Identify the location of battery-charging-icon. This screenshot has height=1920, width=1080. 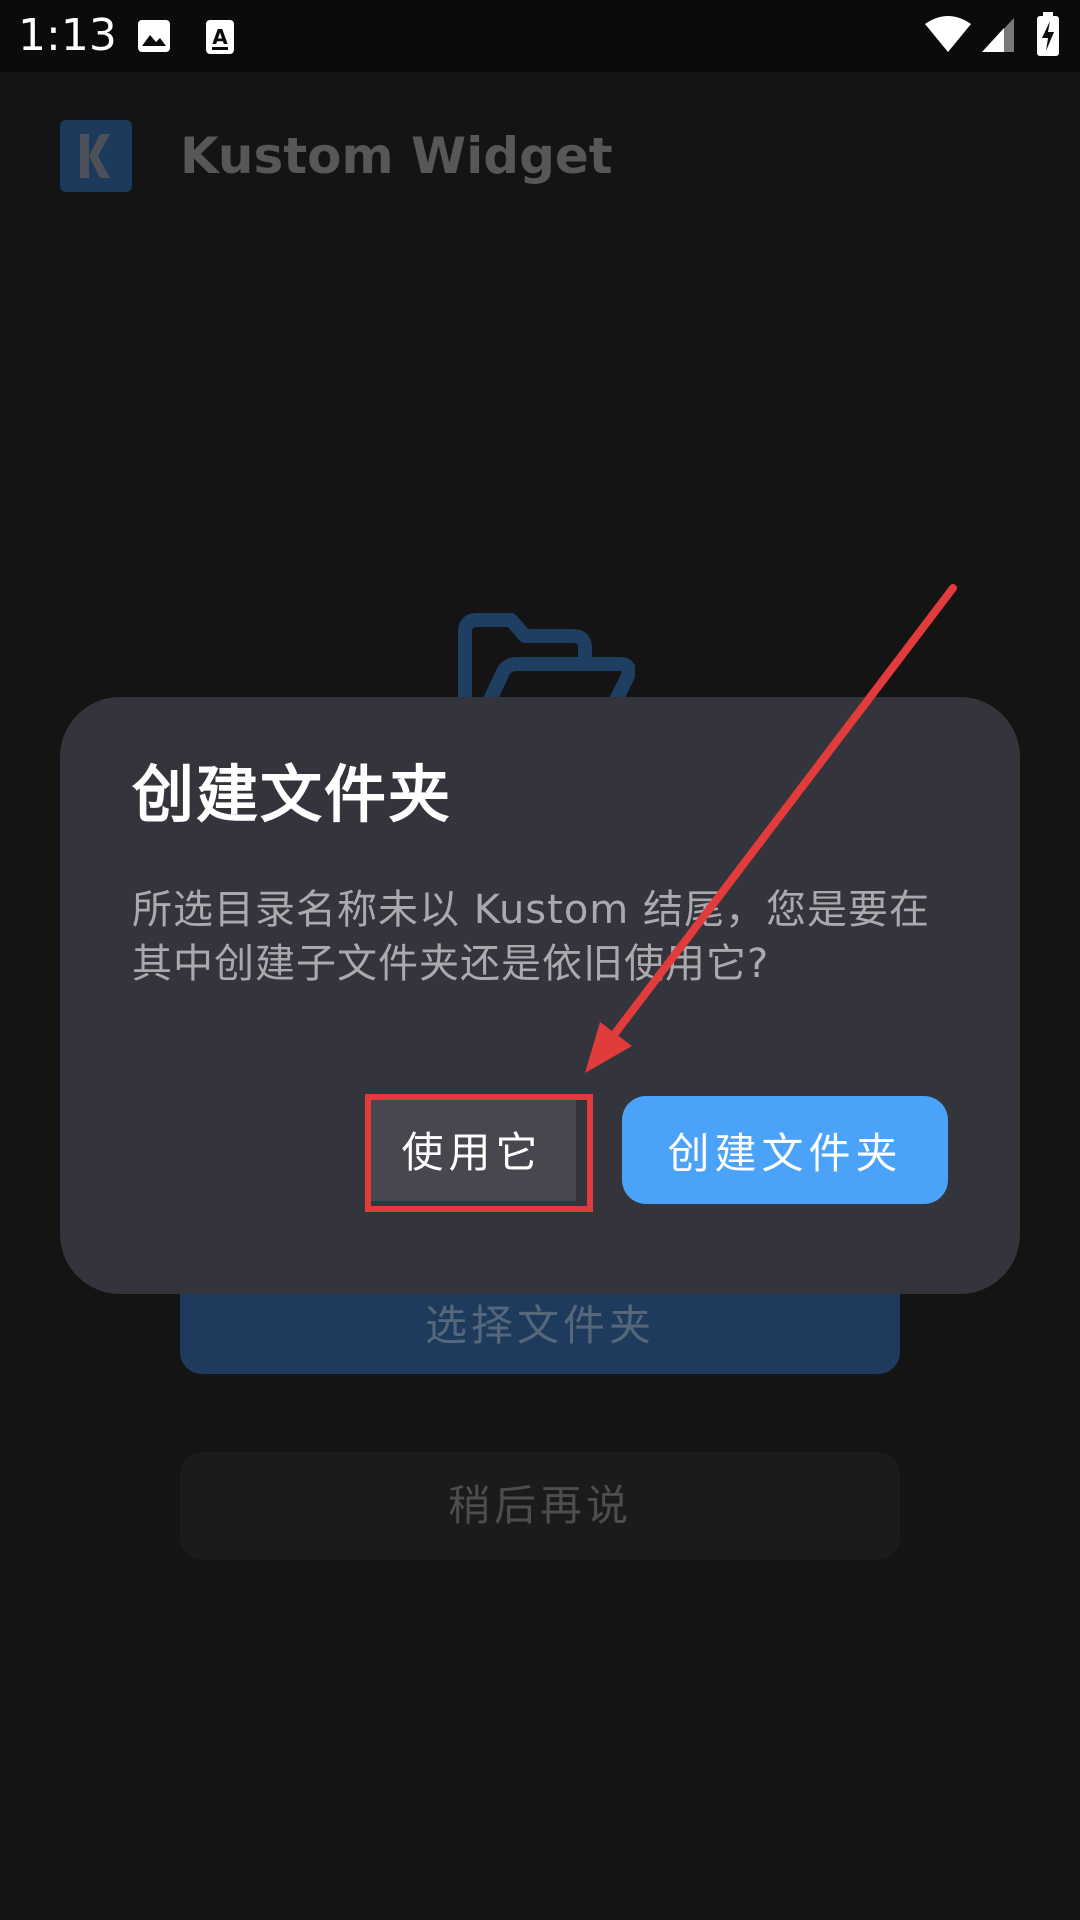
(1048, 36).